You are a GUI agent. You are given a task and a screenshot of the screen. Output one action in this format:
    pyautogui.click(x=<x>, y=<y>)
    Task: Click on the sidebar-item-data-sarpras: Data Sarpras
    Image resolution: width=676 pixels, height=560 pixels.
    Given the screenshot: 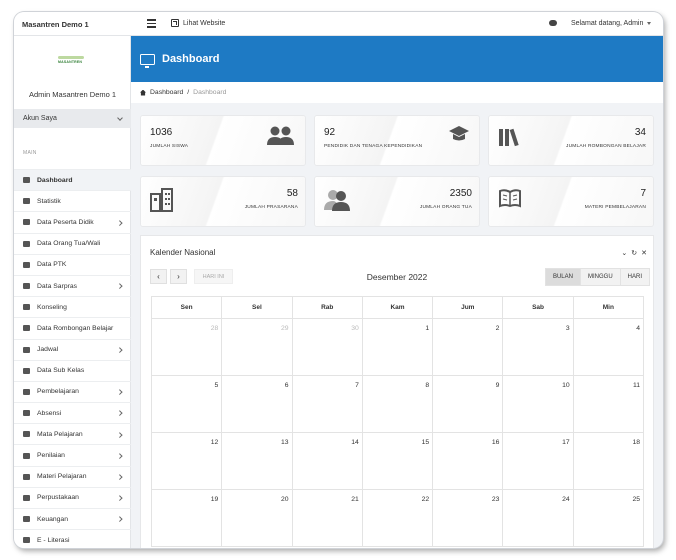 What is the action you would take?
    pyautogui.click(x=72, y=285)
    